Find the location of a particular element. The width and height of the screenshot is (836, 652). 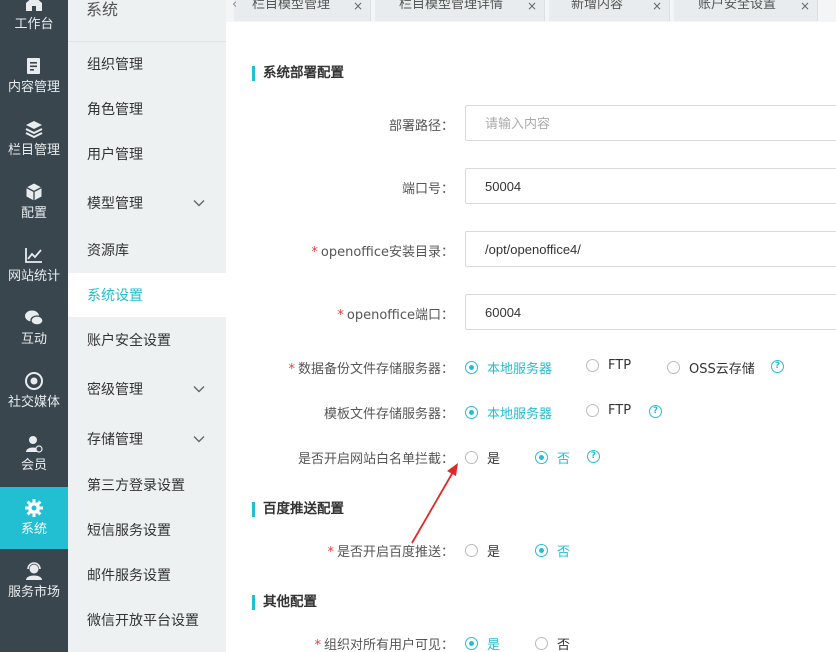

headset-icon is located at coordinates (34, 571).